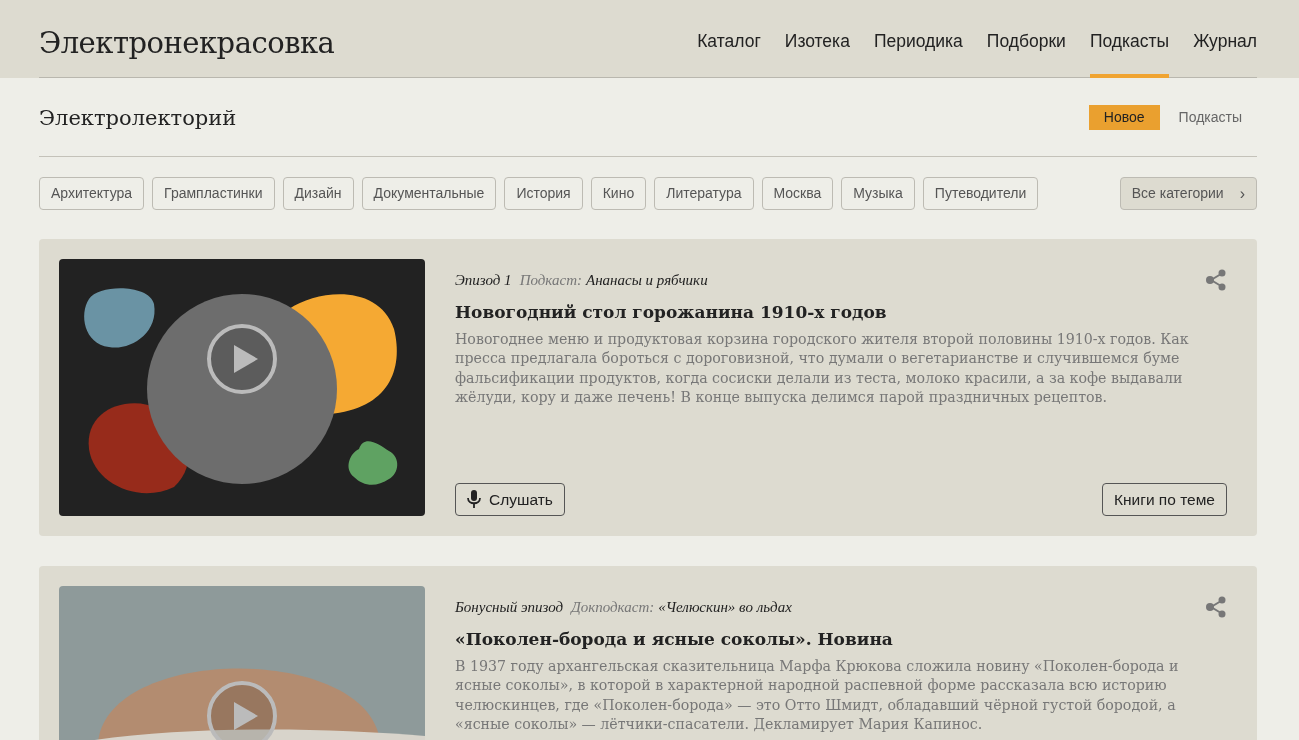  I want to click on listen-button: Слушать, so click(510, 499).